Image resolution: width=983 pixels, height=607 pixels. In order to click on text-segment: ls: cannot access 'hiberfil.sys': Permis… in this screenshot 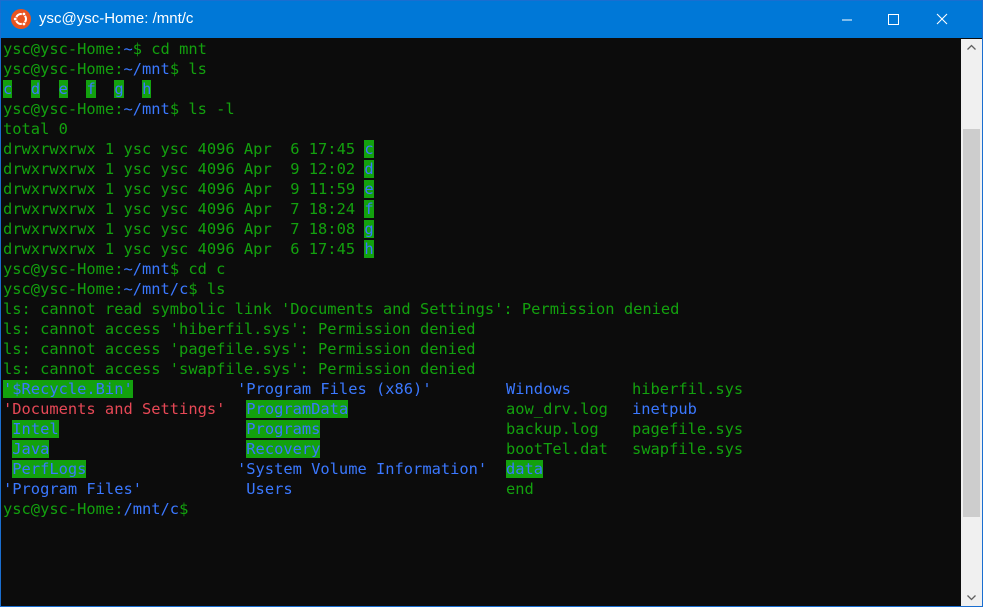, I will do `click(239, 329)`.